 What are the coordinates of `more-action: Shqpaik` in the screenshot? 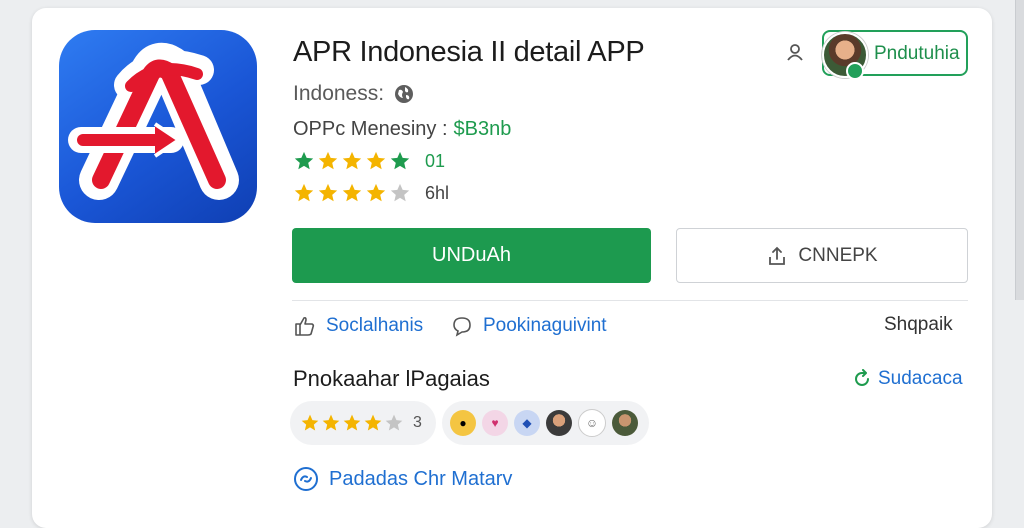 It's located at (918, 325).